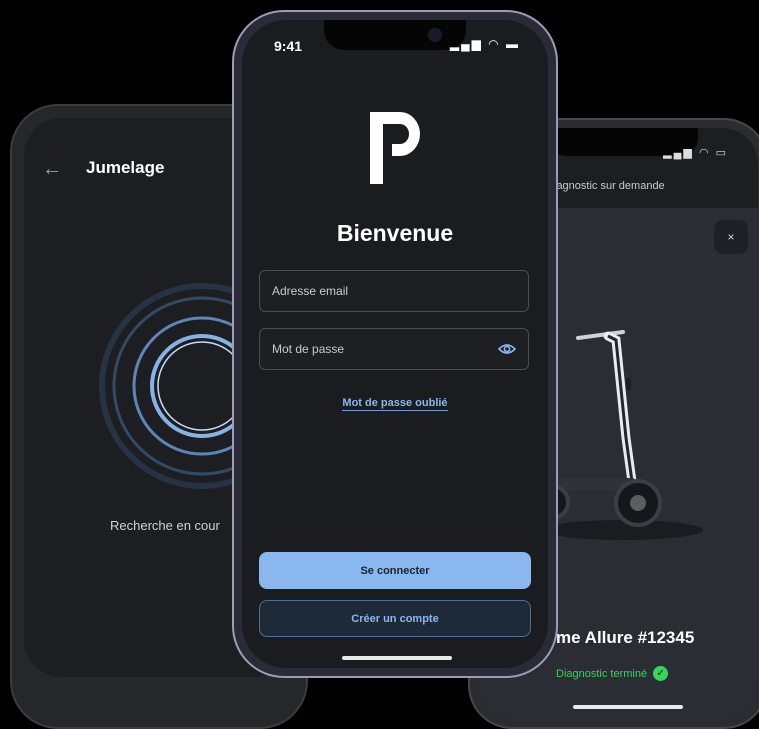 The height and width of the screenshot is (729, 759). Describe the element at coordinates (507, 349) in the screenshot. I see `eye-icon` at that location.